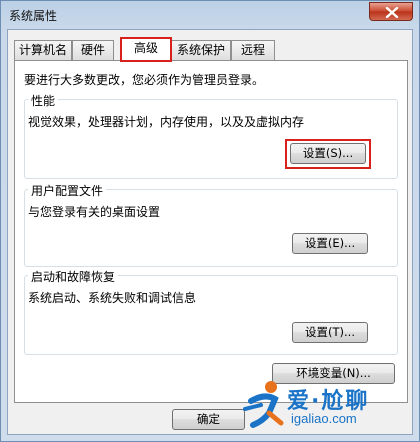 The height and width of the screenshot is (442, 420). What do you see at coordinates (253, 50) in the screenshot?
I see `tab-remote: 远程` at bounding box center [253, 50].